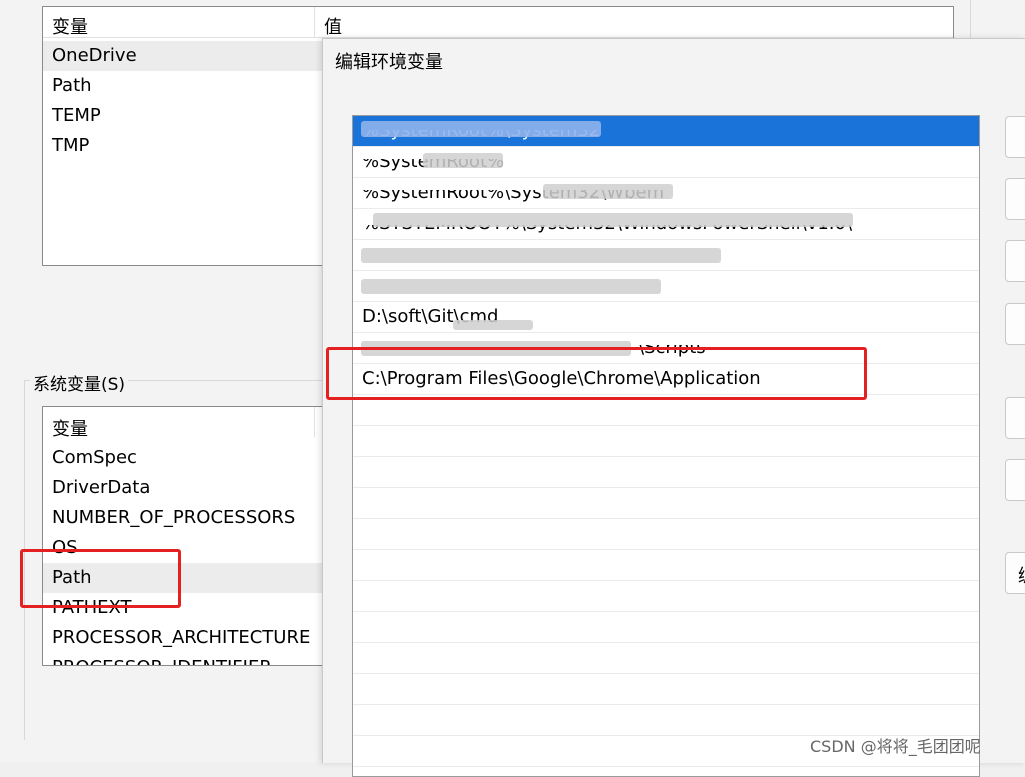 The image size is (1025, 777). I want to click on edit-text-button-label: 编, so click(1021, 575).